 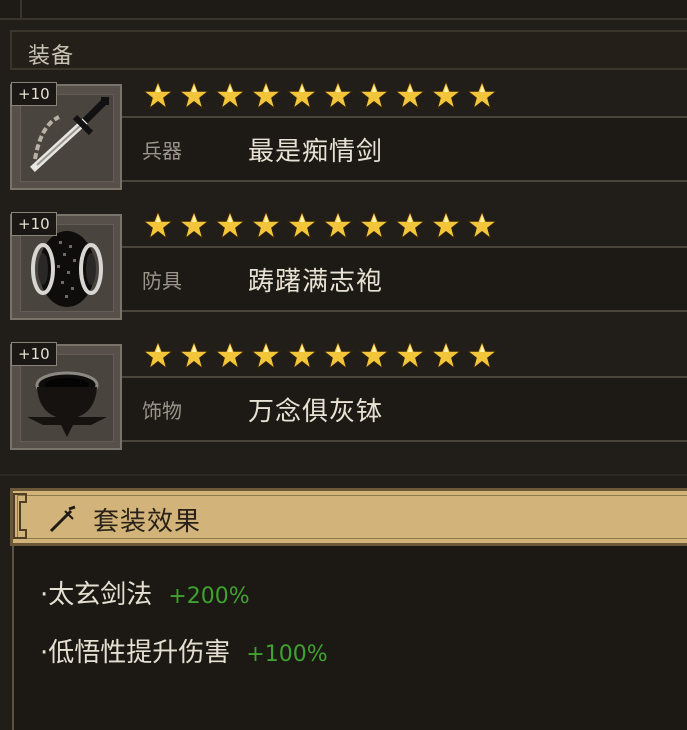 I want to click on section-title: 装备, so click(x=51, y=56).